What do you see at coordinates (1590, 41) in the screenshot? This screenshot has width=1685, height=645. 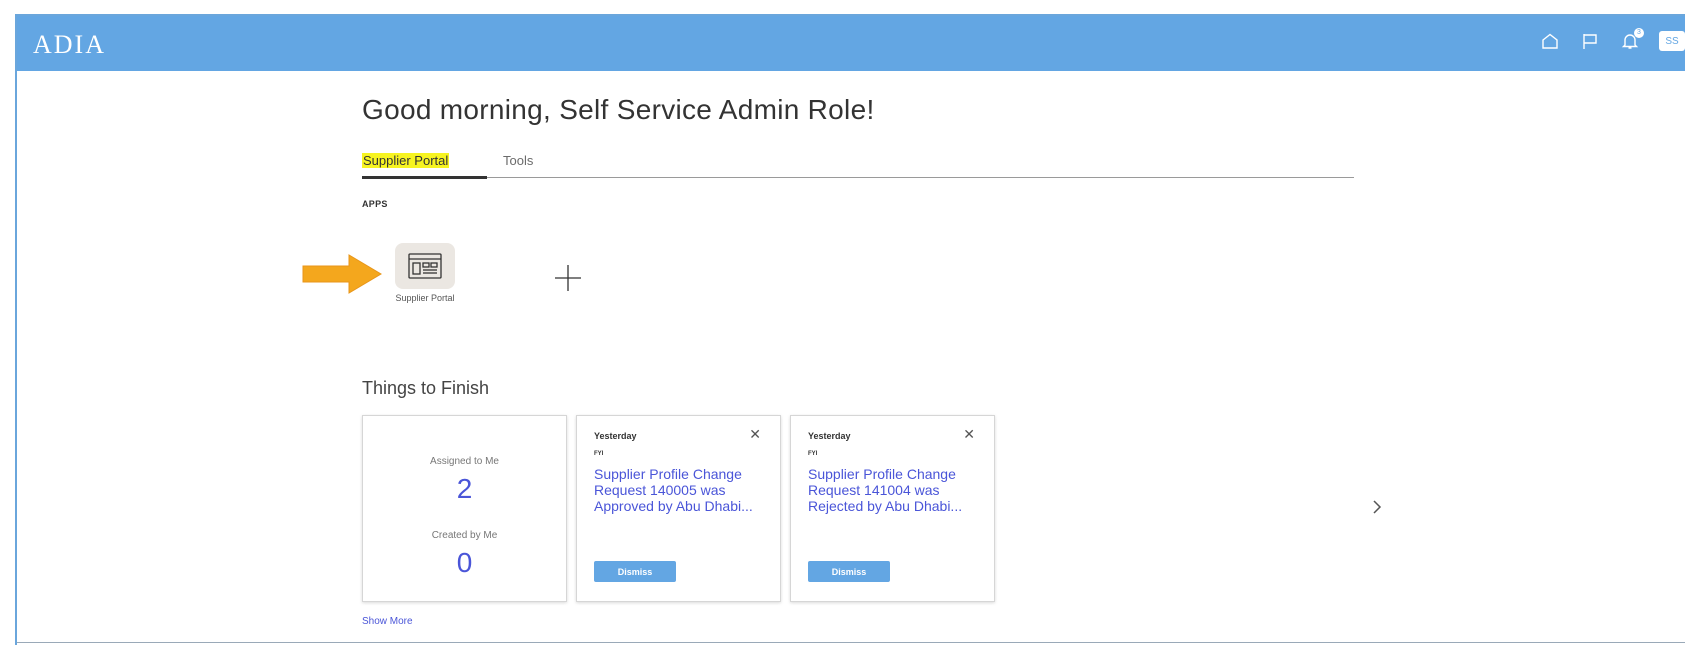 I see `flag-icon` at bounding box center [1590, 41].